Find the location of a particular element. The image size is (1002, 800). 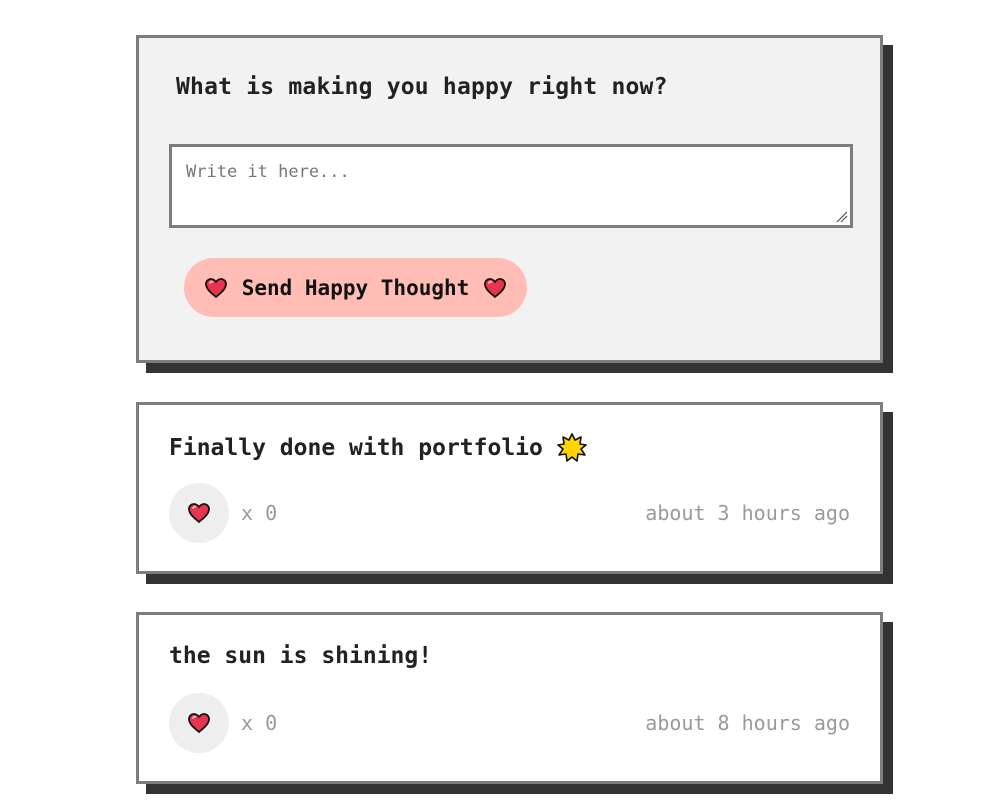

form-title: What is making you happy right now? is located at coordinates (422, 87).